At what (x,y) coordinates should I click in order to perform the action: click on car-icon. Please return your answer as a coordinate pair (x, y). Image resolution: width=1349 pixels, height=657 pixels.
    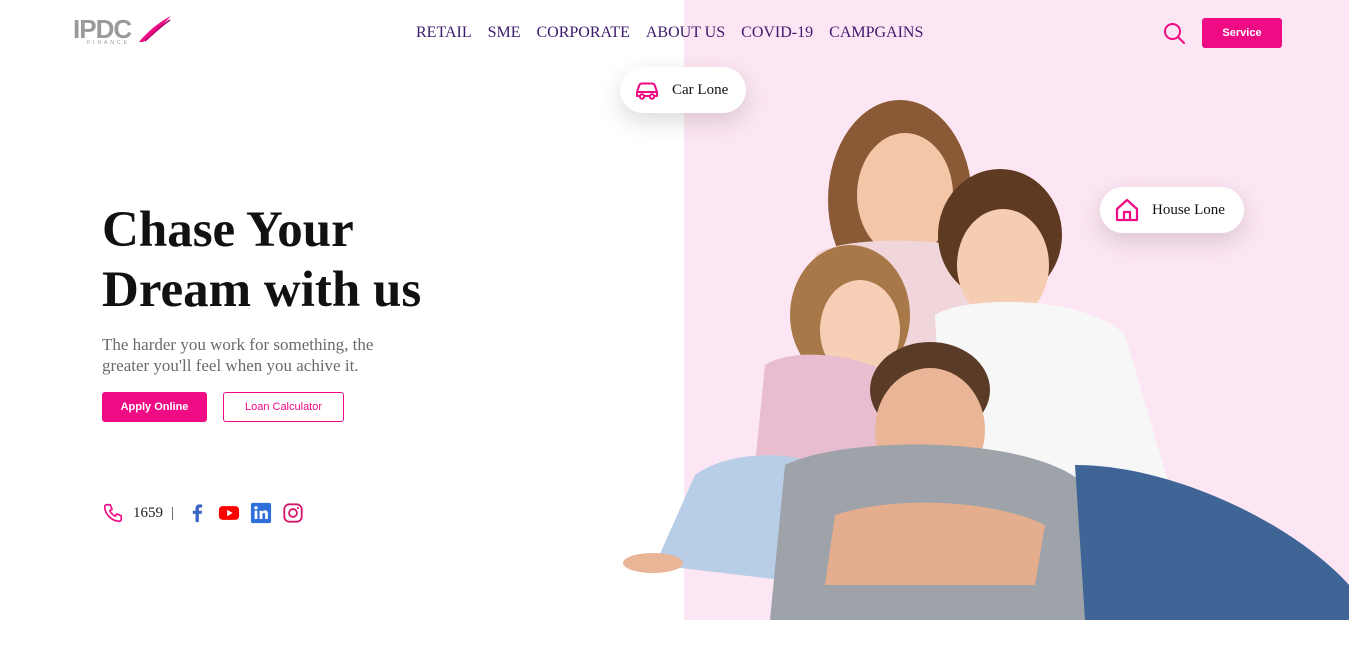
    Looking at the image, I should click on (647, 91).